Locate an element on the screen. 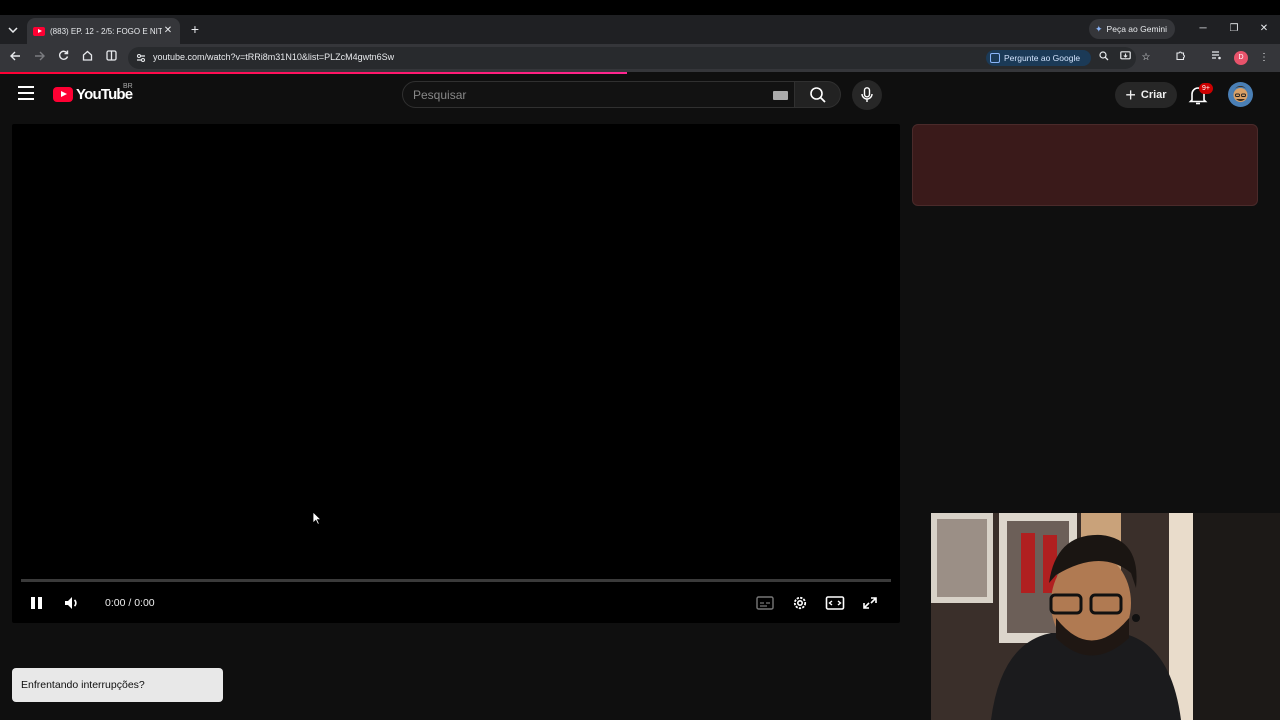 This screenshot has height=720, width=1280. sidebar-banner is located at coordinates (1085, 165).